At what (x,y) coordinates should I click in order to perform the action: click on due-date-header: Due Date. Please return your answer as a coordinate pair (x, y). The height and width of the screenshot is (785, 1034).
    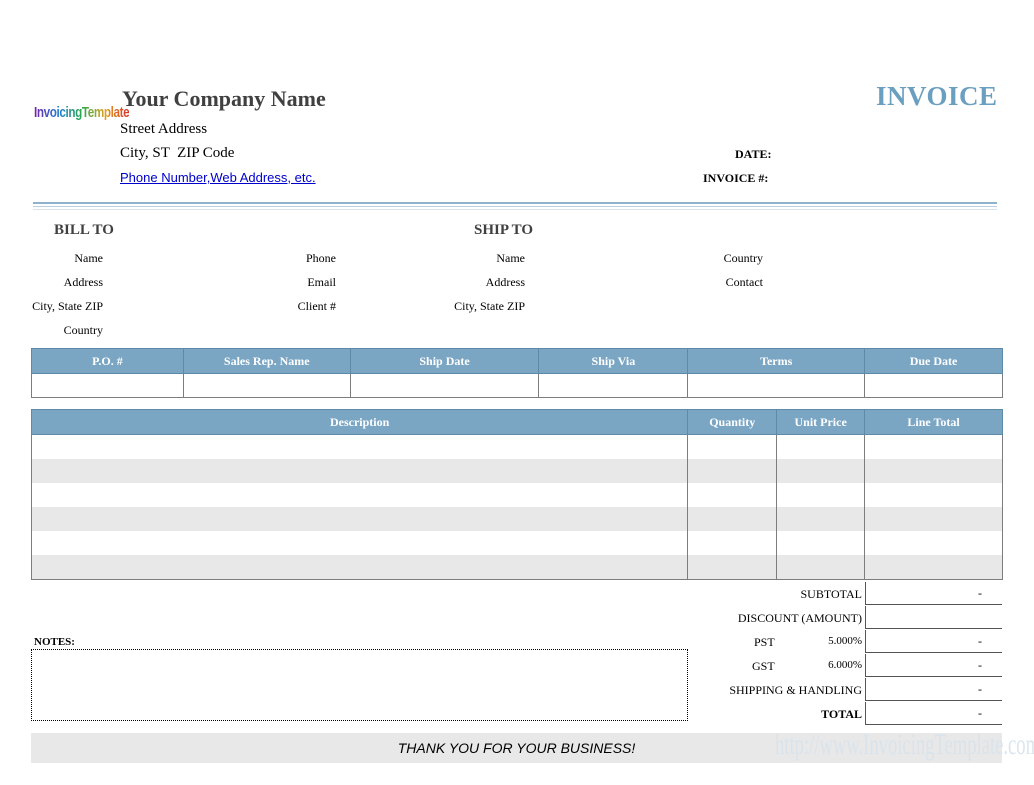
    Looking at the image, I should click on (933, 361).